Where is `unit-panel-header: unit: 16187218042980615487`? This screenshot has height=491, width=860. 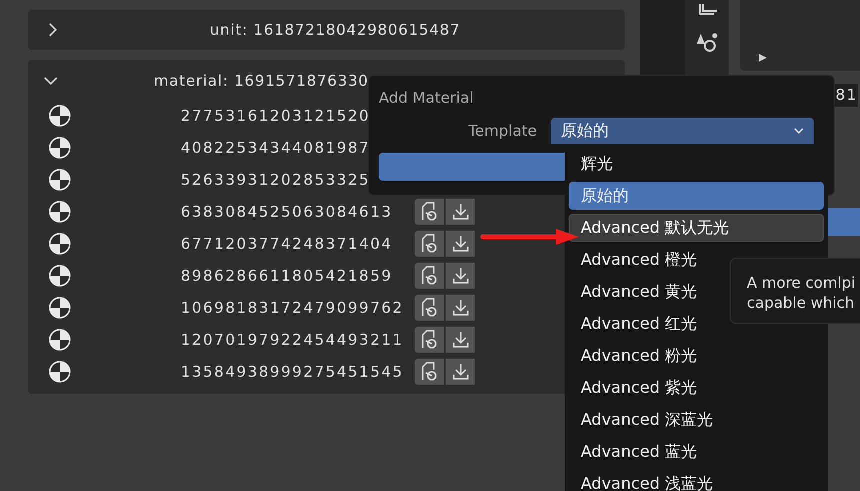 unit-panel-header: unit: 16187218042980615487 is located at coordinates (326, 30).